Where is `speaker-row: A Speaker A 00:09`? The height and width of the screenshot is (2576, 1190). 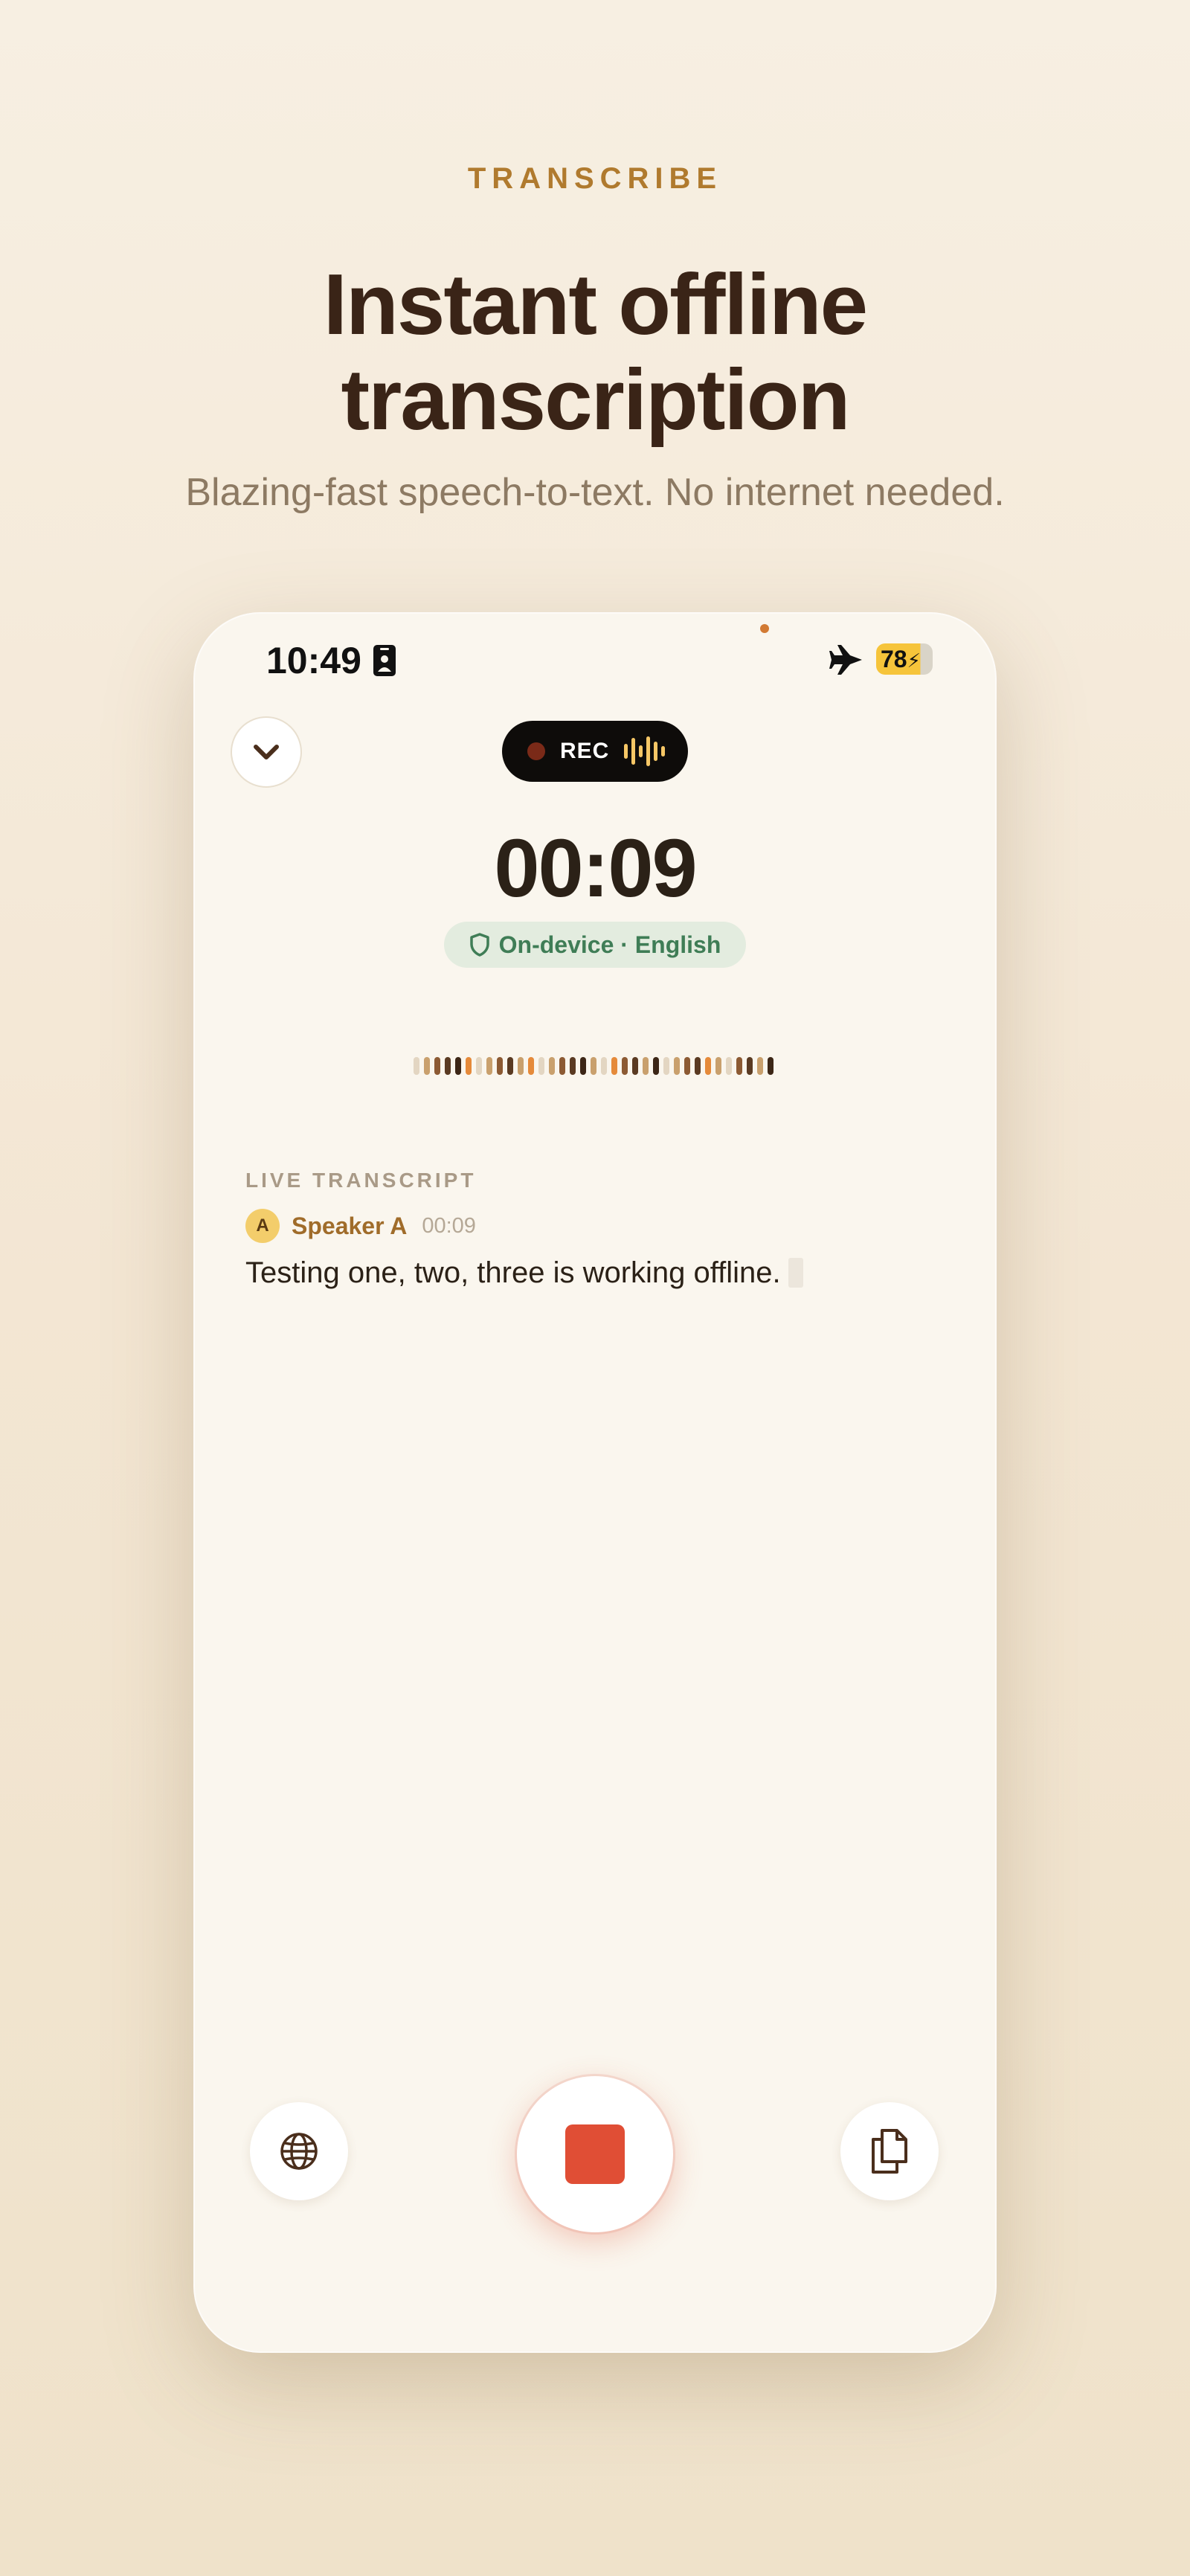
speaker-row: A Speaker A 00:09 is located at coordinates (361, 1225).